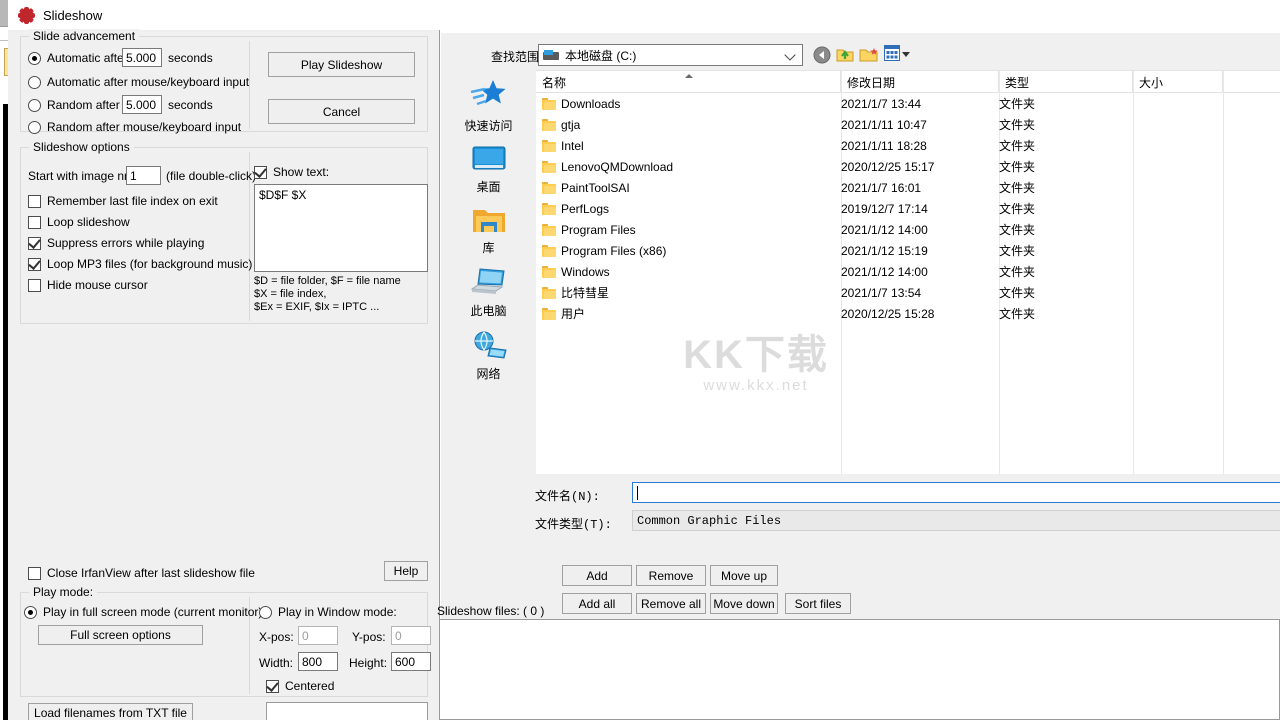 Image resolution: width=1280 pixels, height=720 pixels. I want to click on file-row-name-cell: Intel, so click(563, 145).